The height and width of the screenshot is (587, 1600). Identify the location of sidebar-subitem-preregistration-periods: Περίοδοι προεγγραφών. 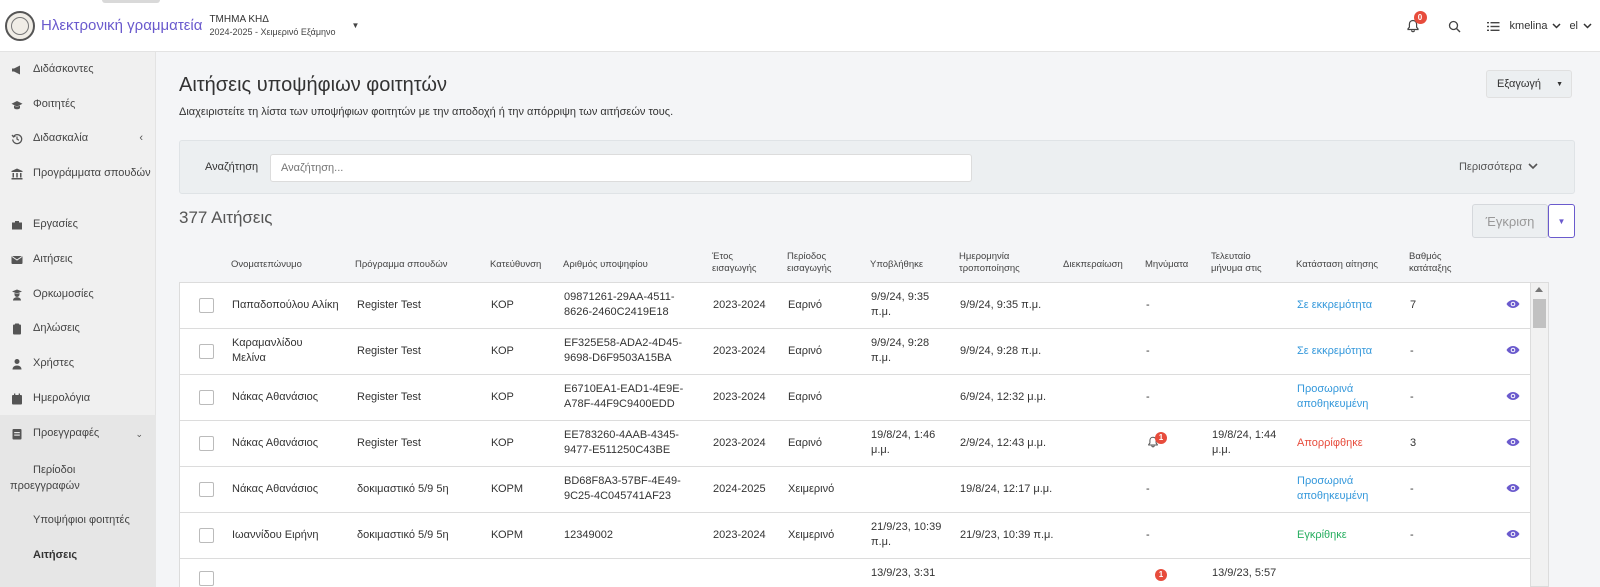
(78, 479).